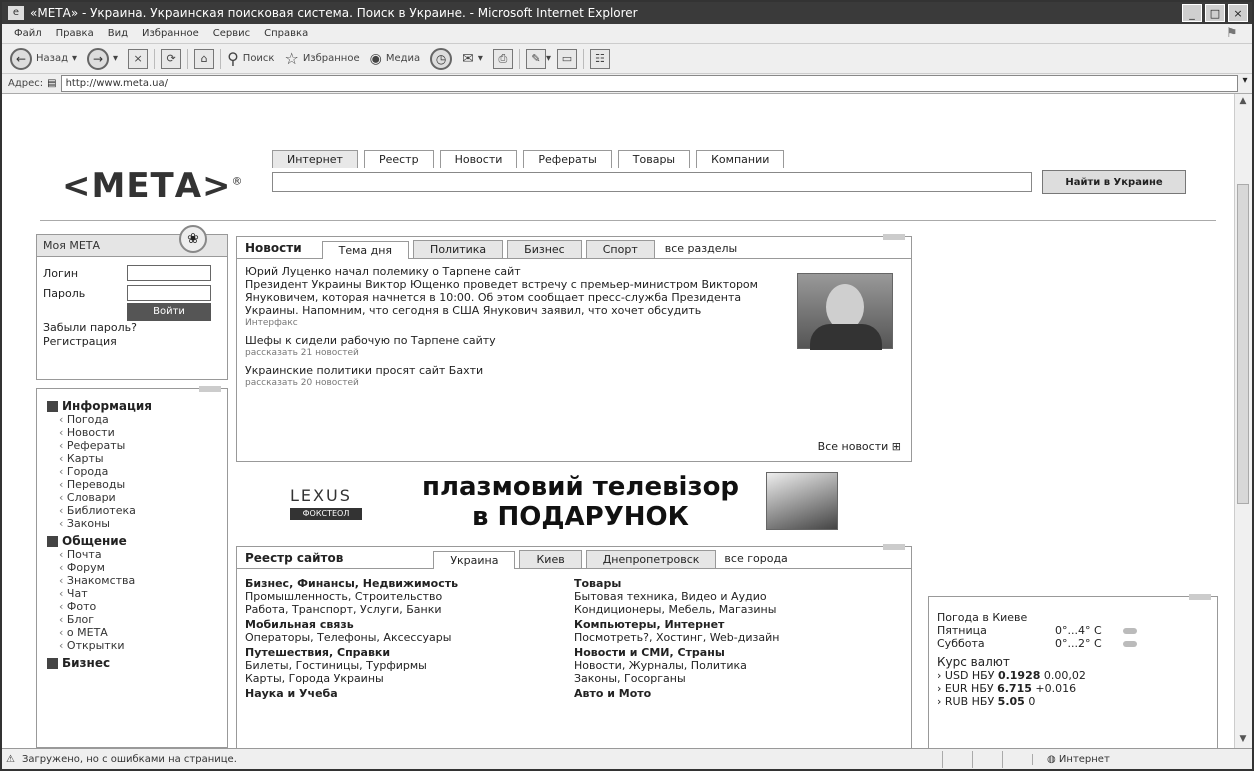 This screenshot has height=771, width=1254. What do you see at coordinates (250, 58) in the screenshot?
I see `search-button: ⚲ Поиск` at bounding box center [250, 58].